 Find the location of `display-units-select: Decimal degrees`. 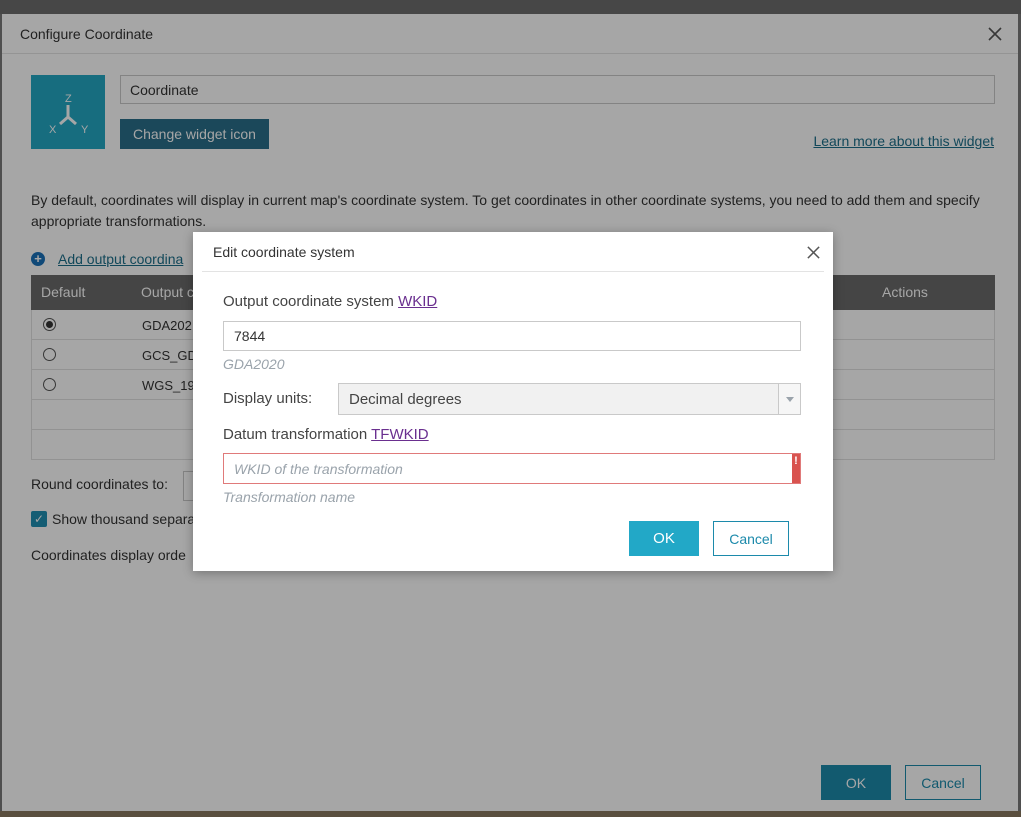

display-units-select: Decimal degrees is located at coordinates (569, 399).